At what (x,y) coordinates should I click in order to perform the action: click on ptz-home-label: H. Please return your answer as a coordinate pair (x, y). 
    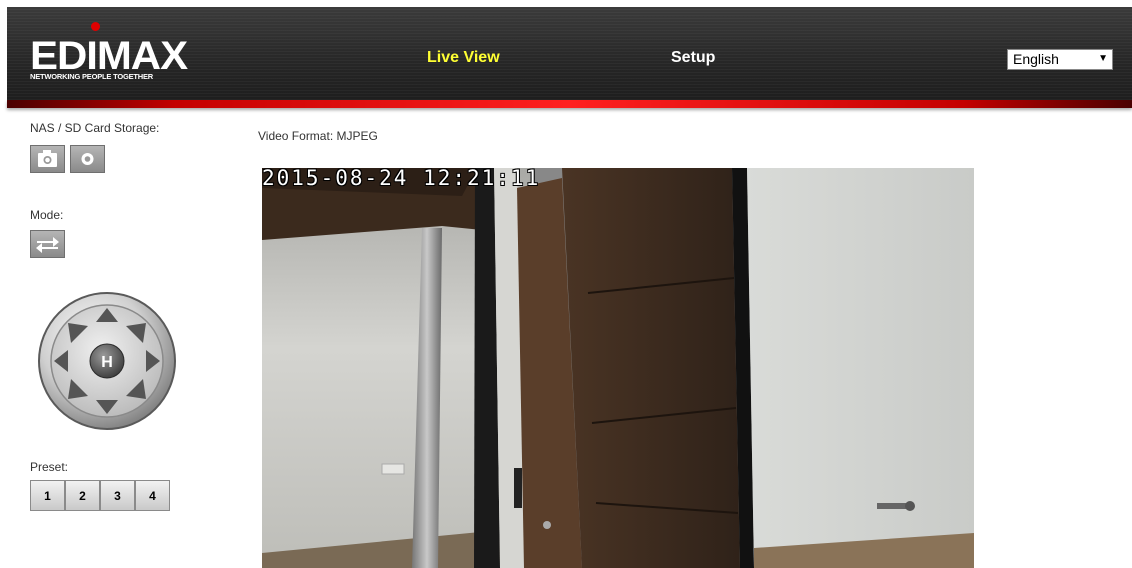
    Looking at the image, I should click on (107, 362).